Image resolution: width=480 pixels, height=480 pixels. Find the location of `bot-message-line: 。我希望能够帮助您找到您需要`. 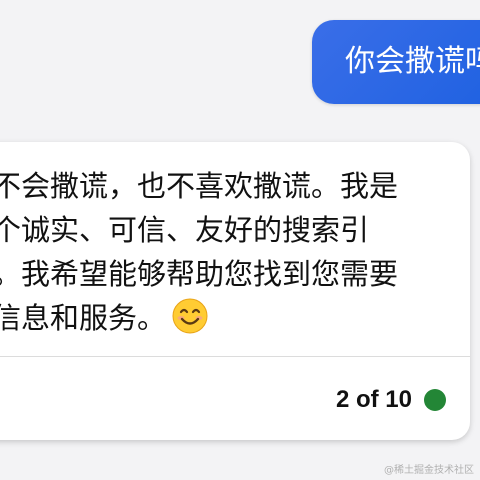

bot-message-line: 。我希望能够帮助您找到您需要 is located at coordinates (199, 274).